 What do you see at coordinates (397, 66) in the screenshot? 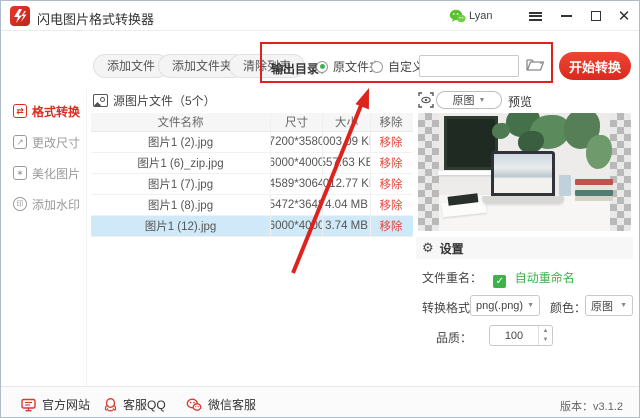
I see `radio-custom: 自定义` at bounding box center [397, 66].